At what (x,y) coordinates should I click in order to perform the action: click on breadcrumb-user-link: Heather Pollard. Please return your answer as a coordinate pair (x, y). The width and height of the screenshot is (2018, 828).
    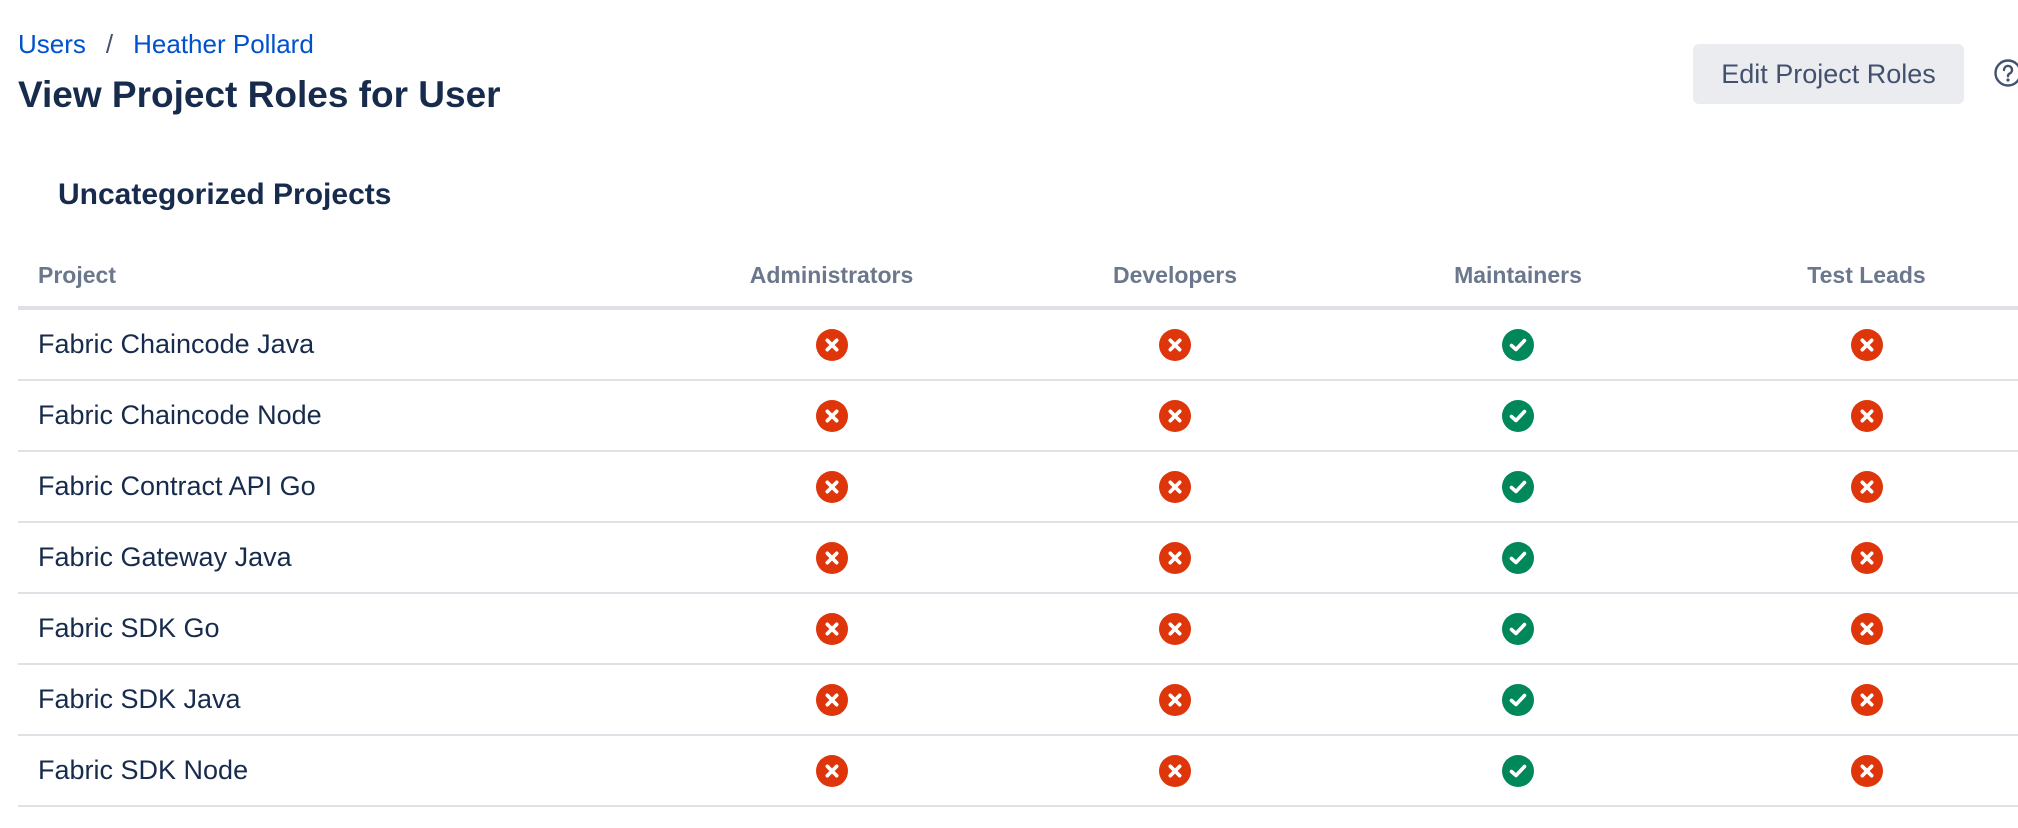
    Looking at the image, I should click on (223, 44).